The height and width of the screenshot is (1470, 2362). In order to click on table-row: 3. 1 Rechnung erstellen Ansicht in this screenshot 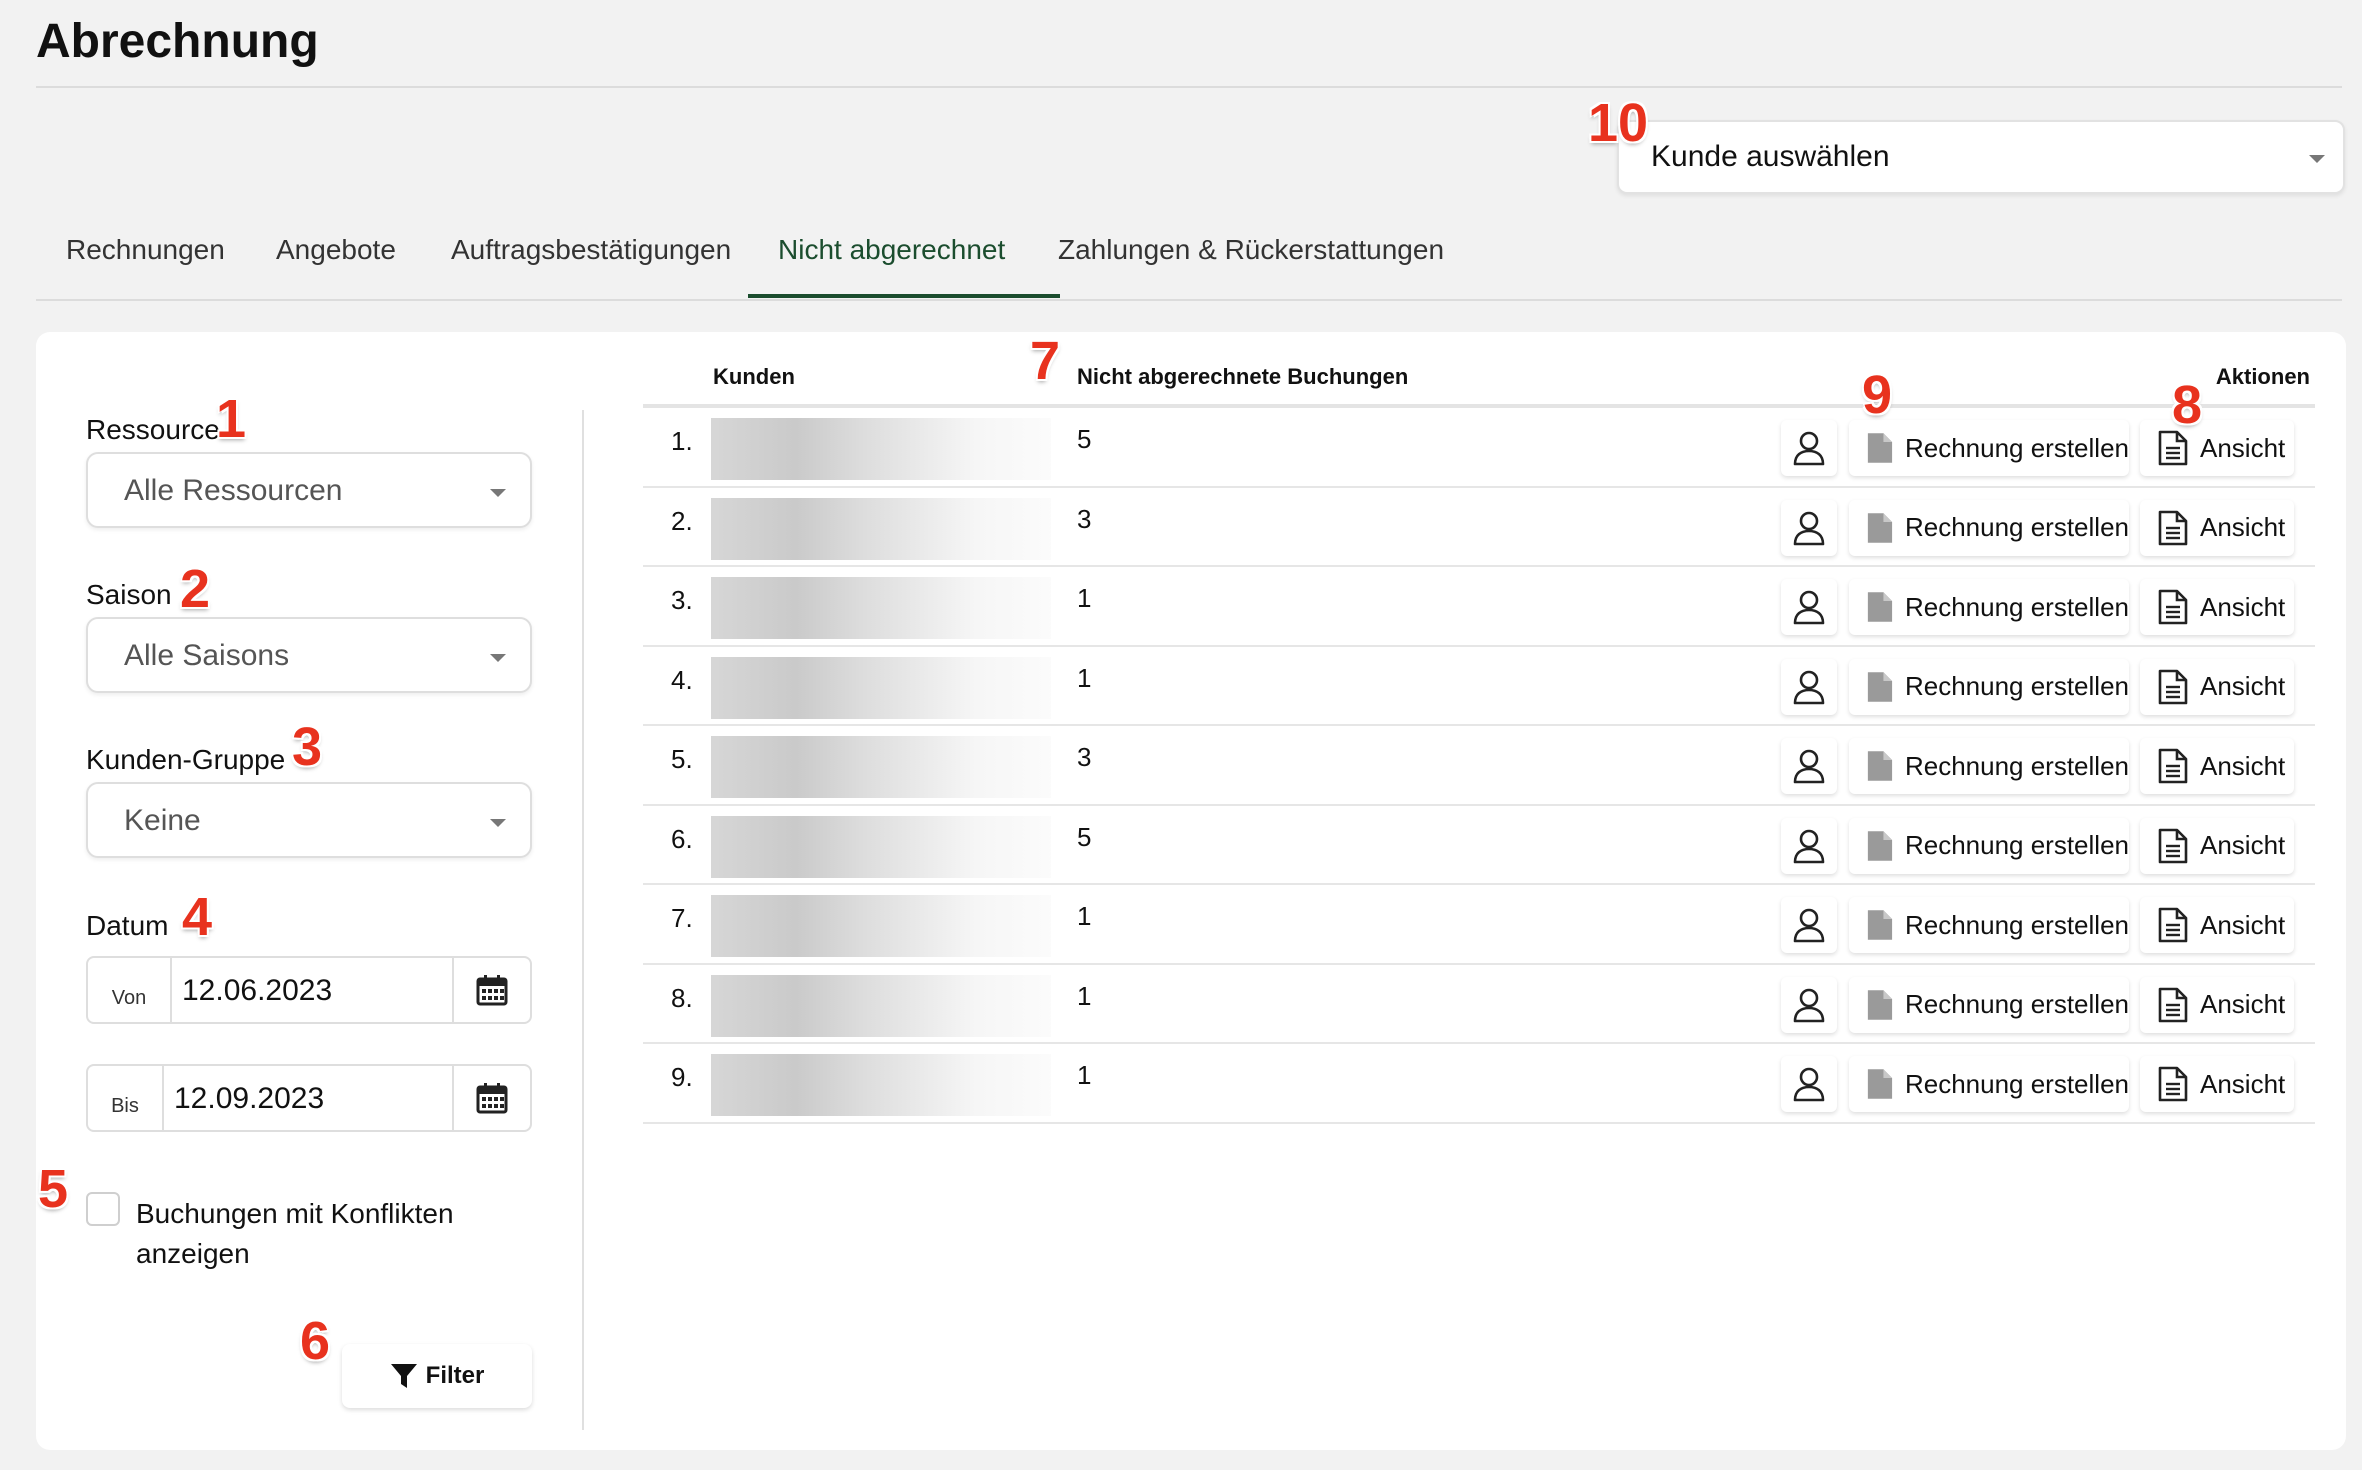, I will do `click(1479, 607)`.